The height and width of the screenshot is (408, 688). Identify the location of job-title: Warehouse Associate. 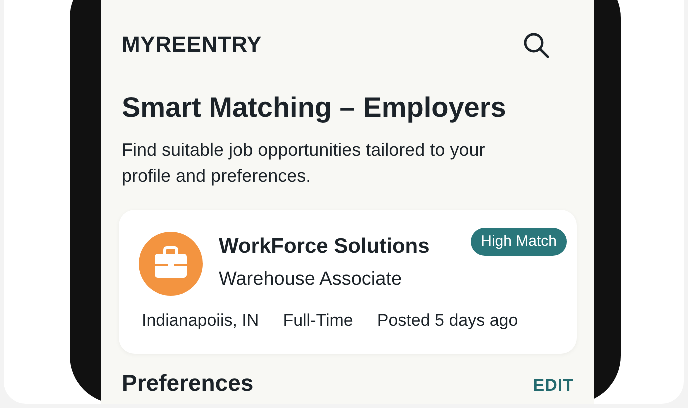
(311, 280).